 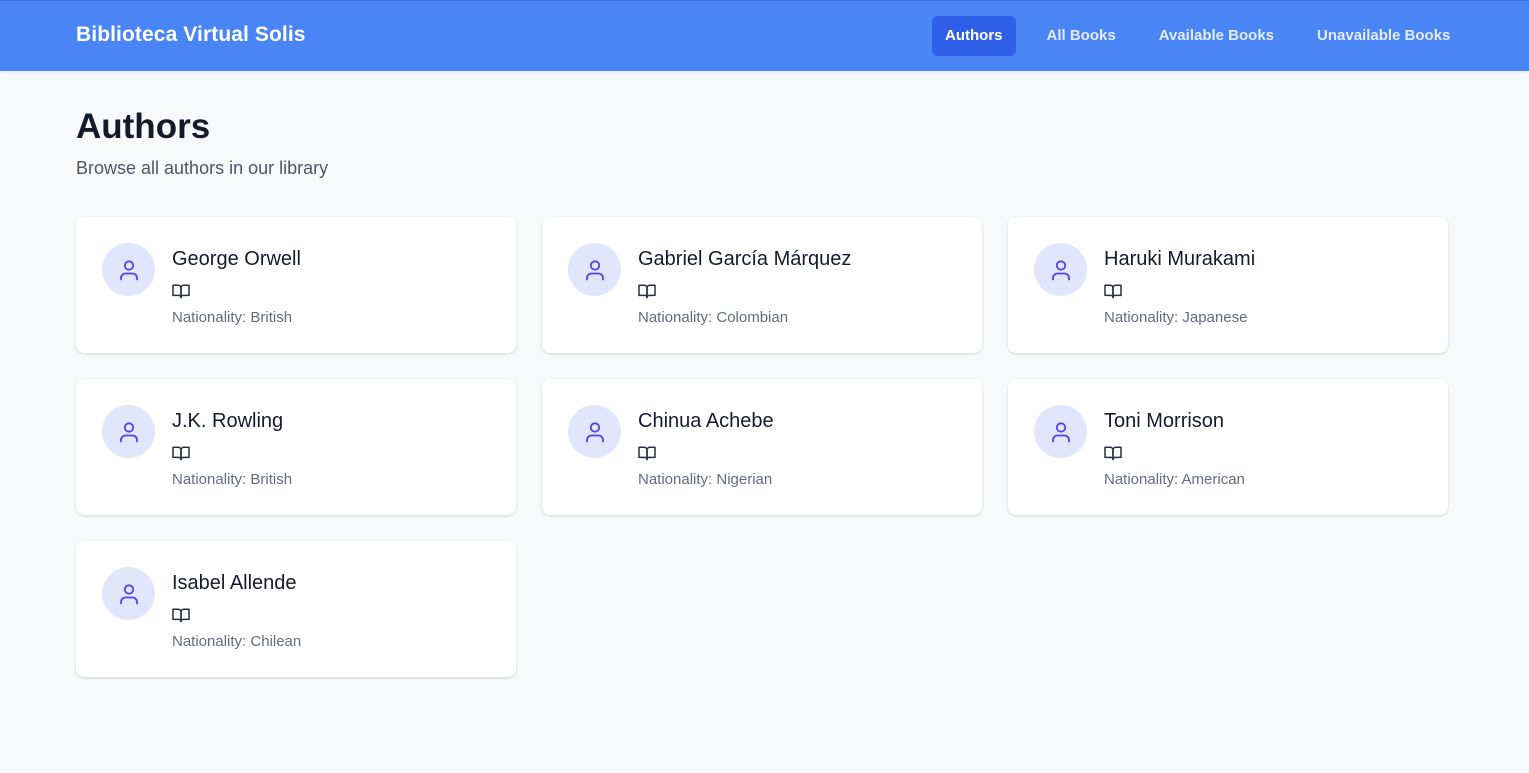 What do you see at coordinates (296, 447) in the screenshot?
I see `author-card: J.K. Rowling Nationality: British` at bounding box center [296, 447].